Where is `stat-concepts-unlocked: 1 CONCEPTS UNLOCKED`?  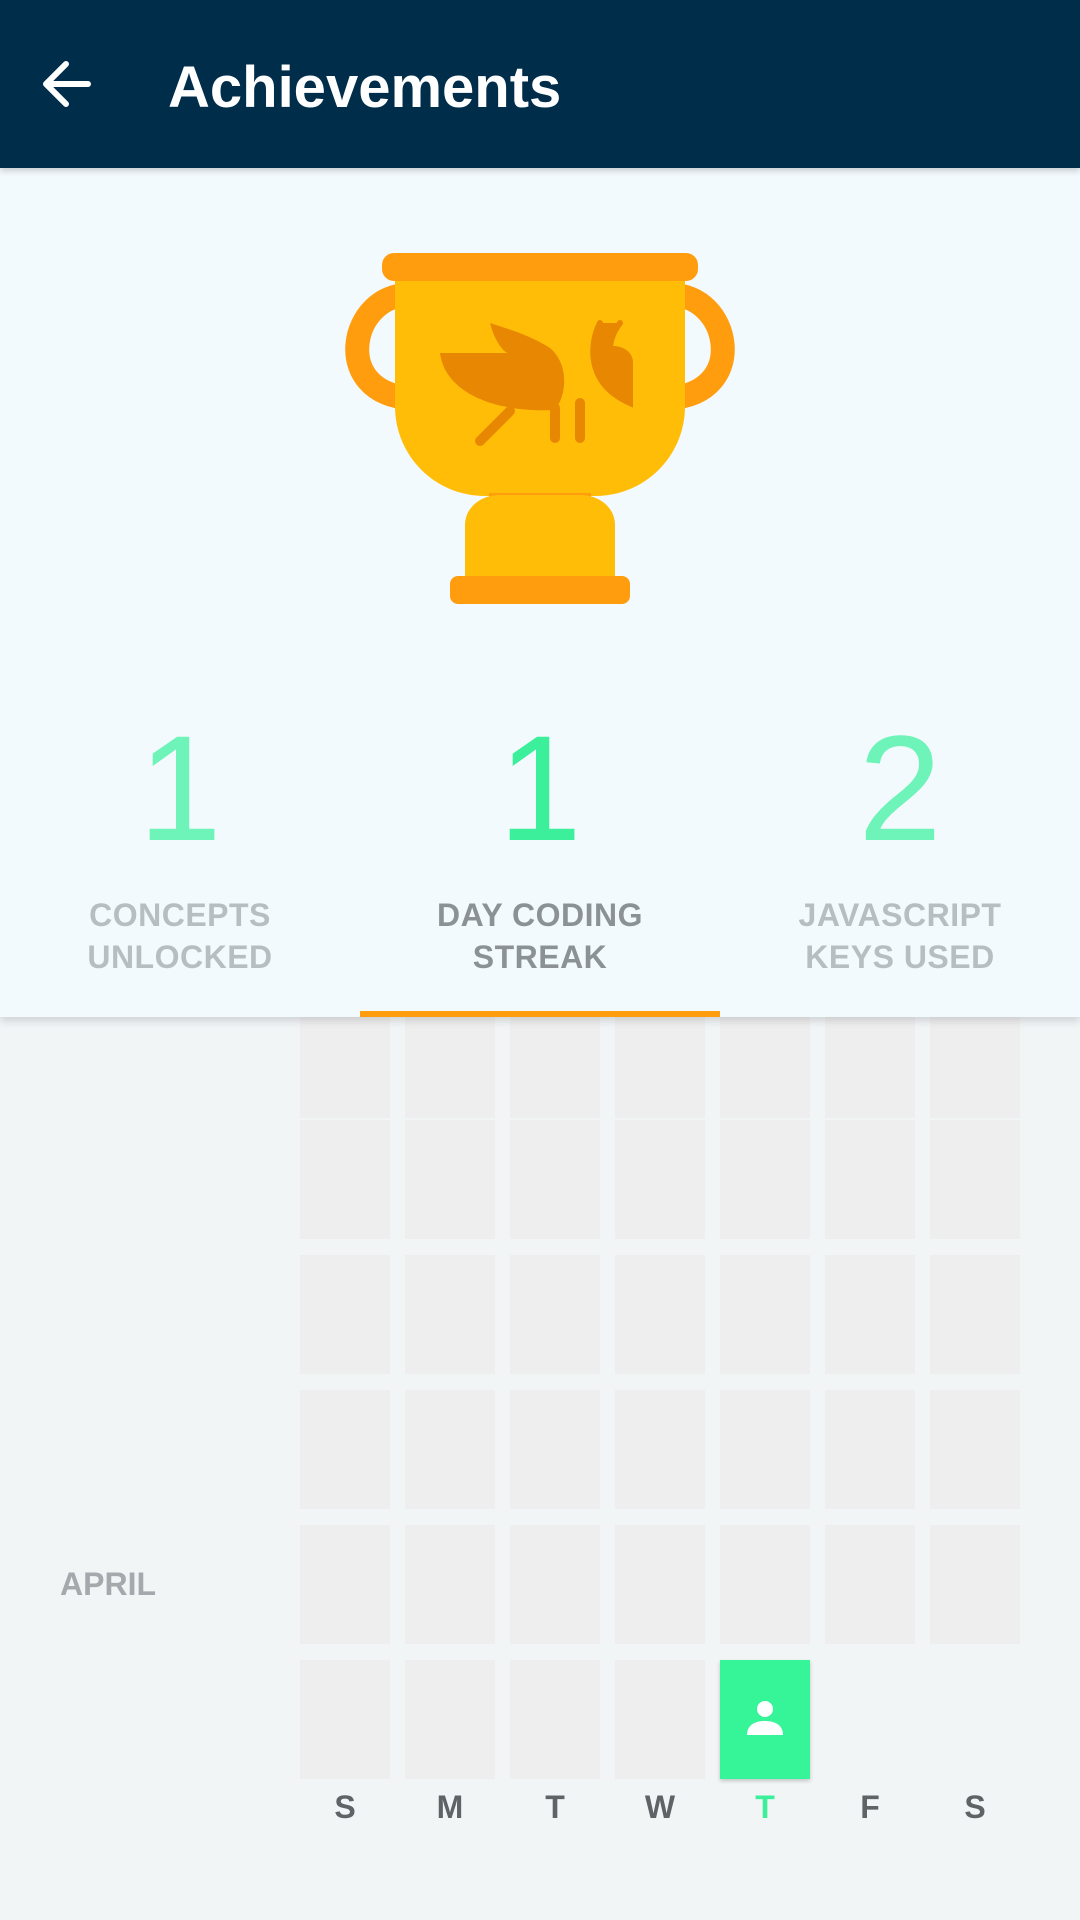 stat-concepts-unlocked: 1 CONCEPTS UNLOCKED is located at coordinates (180, 860).